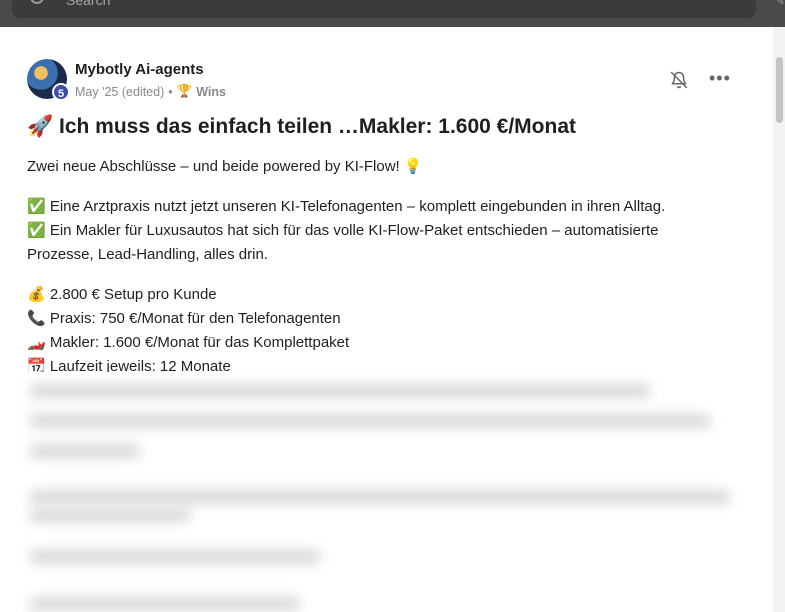 This screenshot has height=612, width=785. What do you see at coordinates (139, 69) in the screenshot?
I see `author-name: Mybotly Ai-agents` at bounding box center [139, 69].